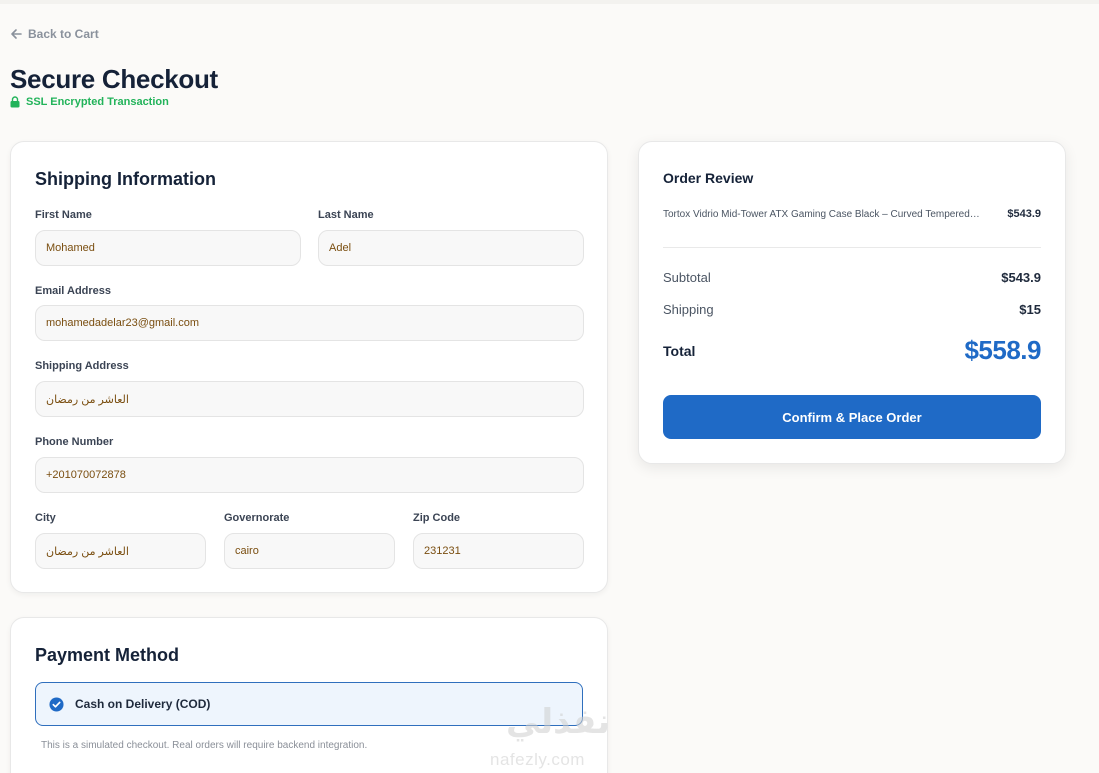 The image size is (1099, 773). What do you see at coordinates (143, 704) in the screenshot?
I see `payment-option-label: Cash on Delivery (COD)` at bounding box center [143, 704].